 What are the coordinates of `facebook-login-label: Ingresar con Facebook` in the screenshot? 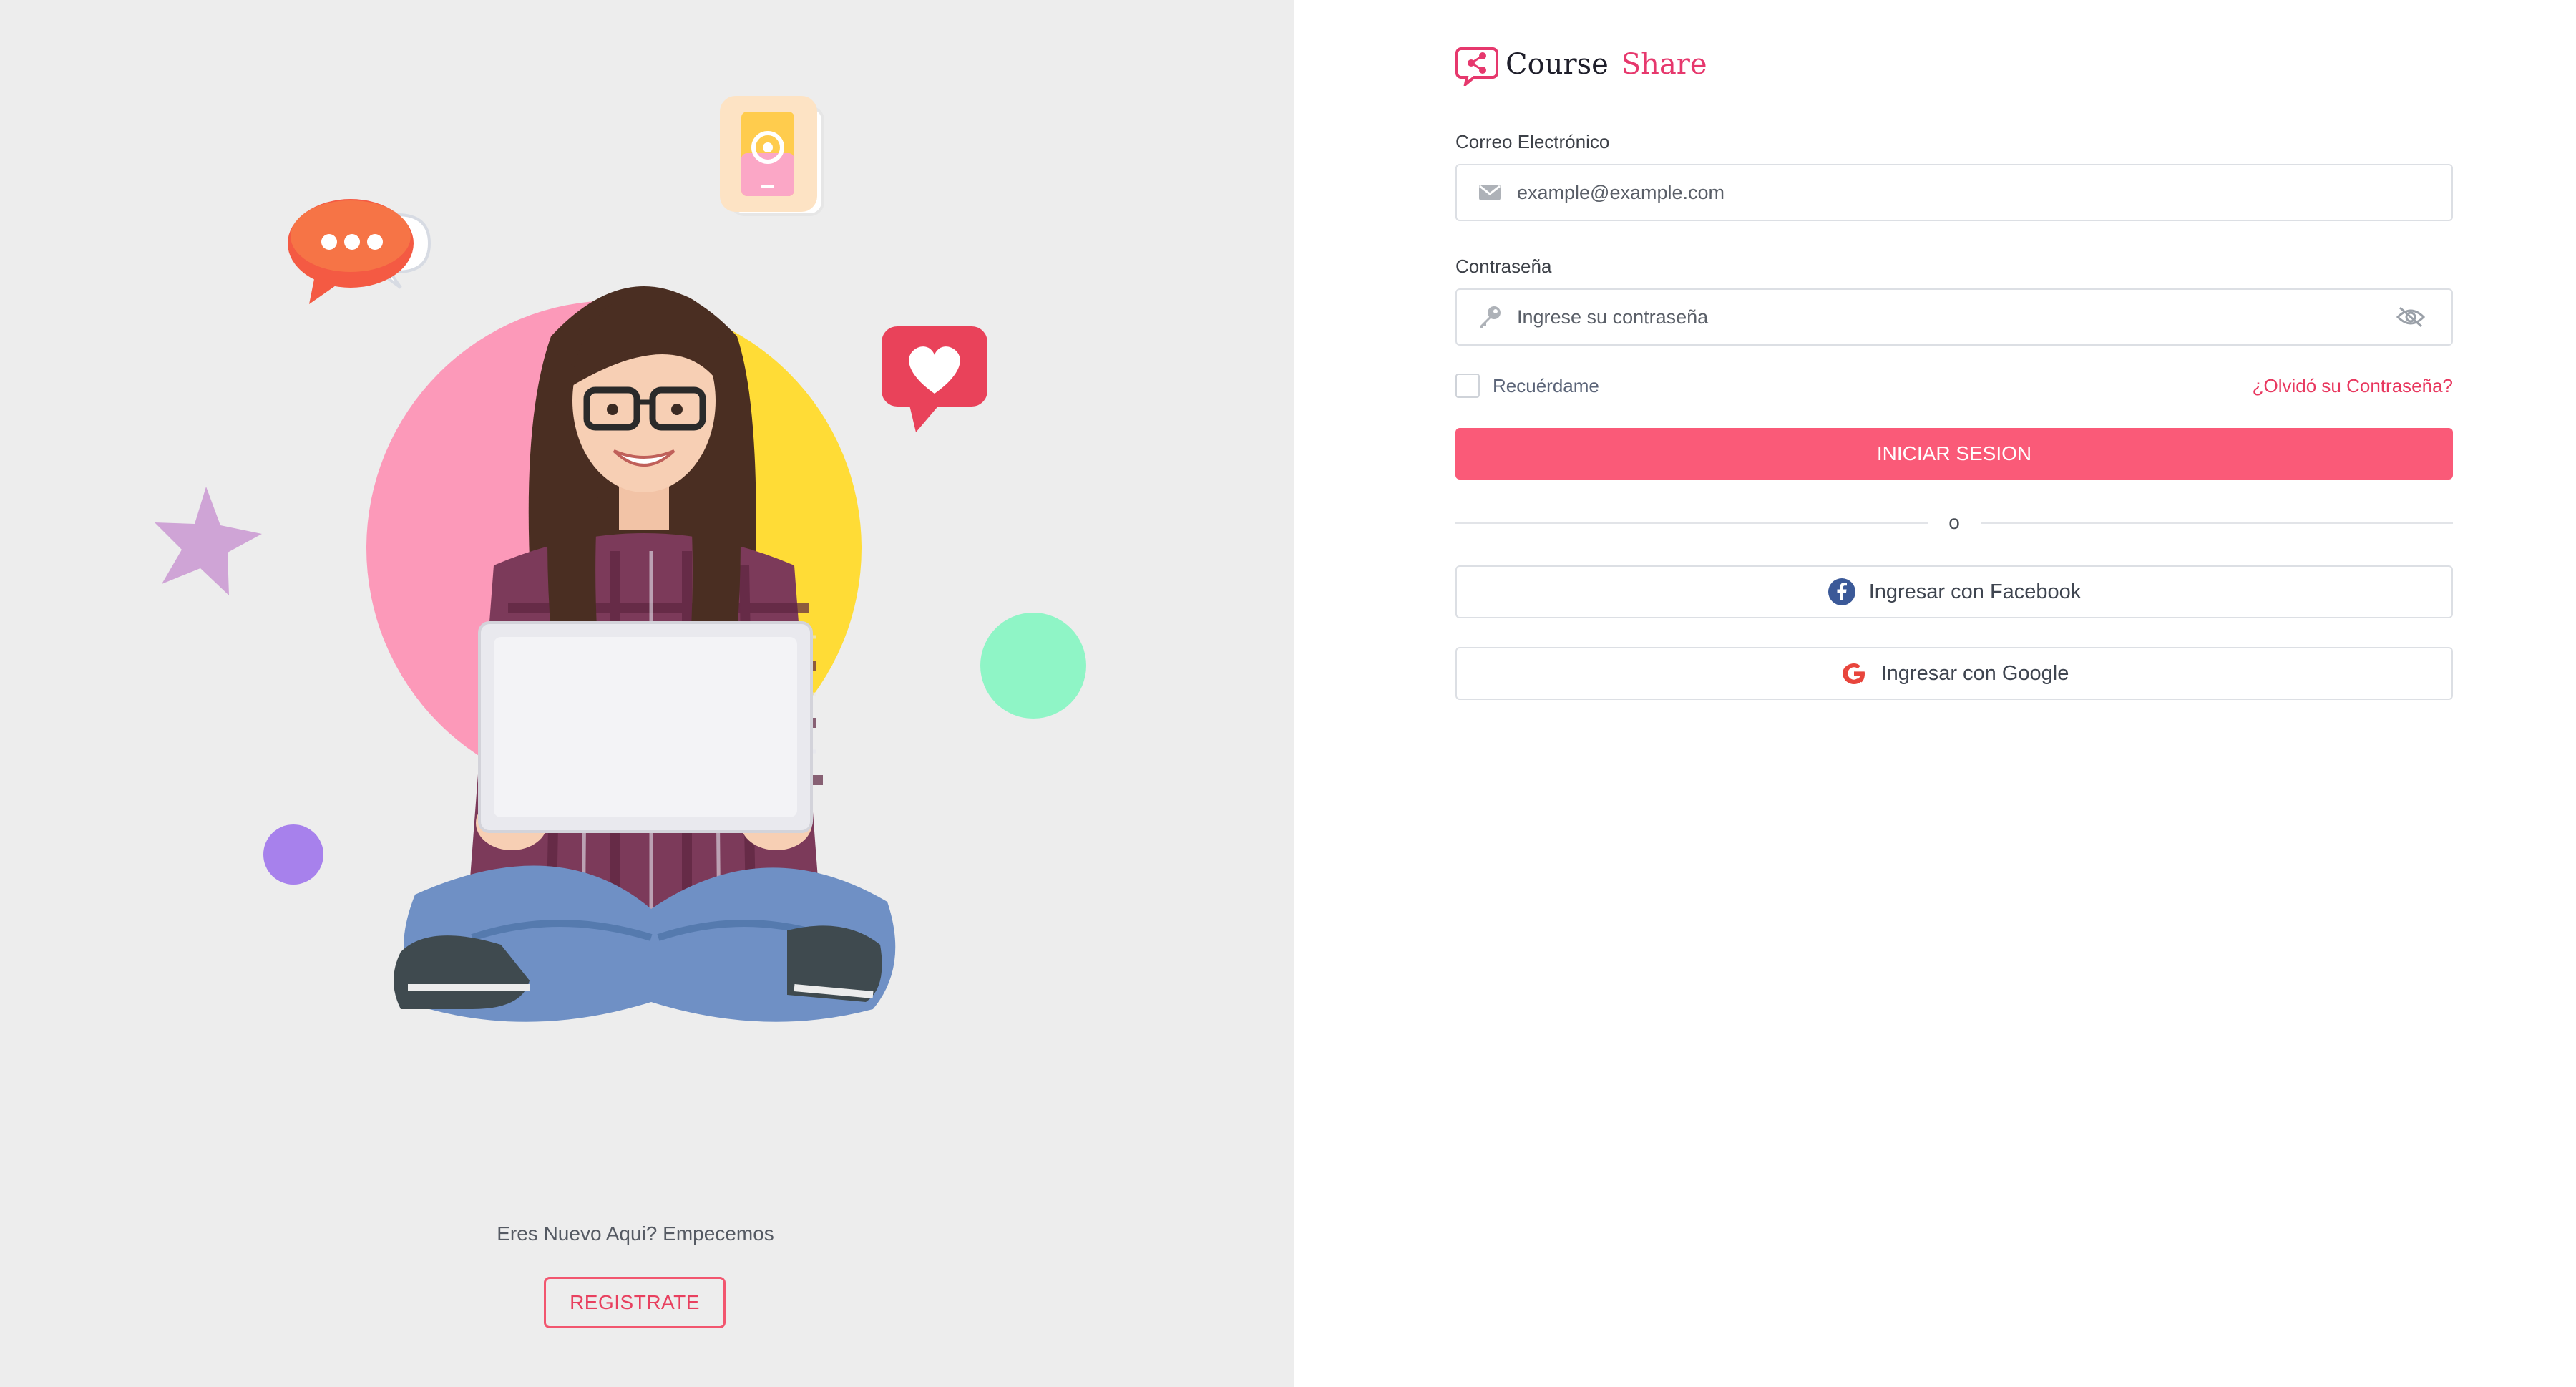 It's located at (1975, 592).